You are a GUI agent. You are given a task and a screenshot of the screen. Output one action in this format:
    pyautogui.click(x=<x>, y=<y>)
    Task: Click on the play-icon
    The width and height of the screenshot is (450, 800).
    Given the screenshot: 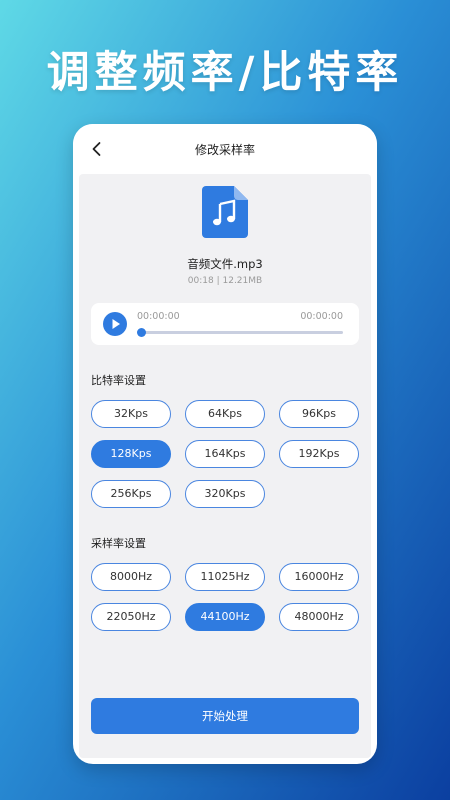 What is the action you would take?
    pyautogui.click(x=116, y=324)
    